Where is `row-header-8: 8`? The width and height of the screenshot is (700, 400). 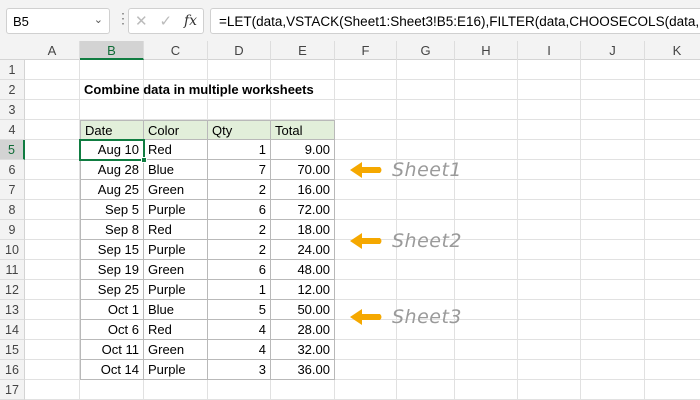 row-header-8: 8 is located at coordinates (12, 210).